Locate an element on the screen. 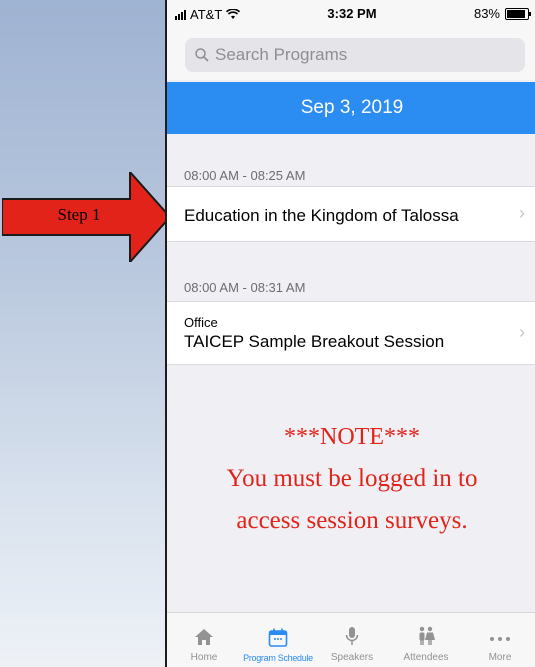 This screenshot has width=535, height=667. microphone-icon is located at coordinates (352, 636).